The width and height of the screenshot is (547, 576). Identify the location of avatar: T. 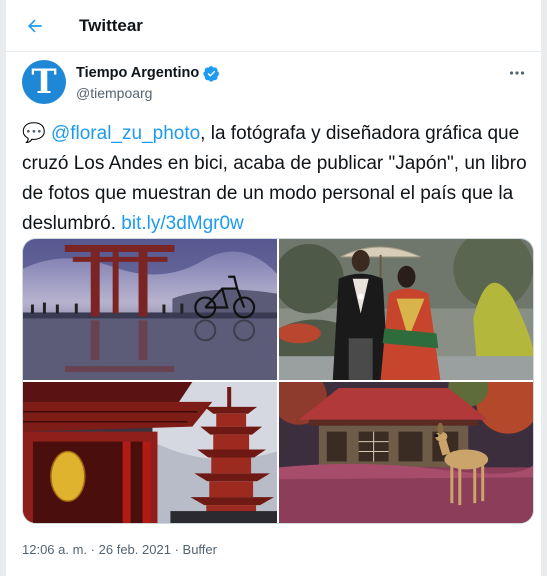
(44, 82).